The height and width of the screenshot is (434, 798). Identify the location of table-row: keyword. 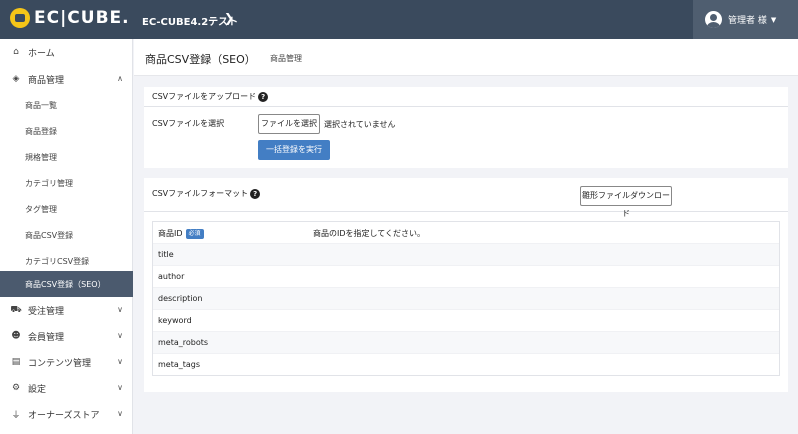
(466, 321).